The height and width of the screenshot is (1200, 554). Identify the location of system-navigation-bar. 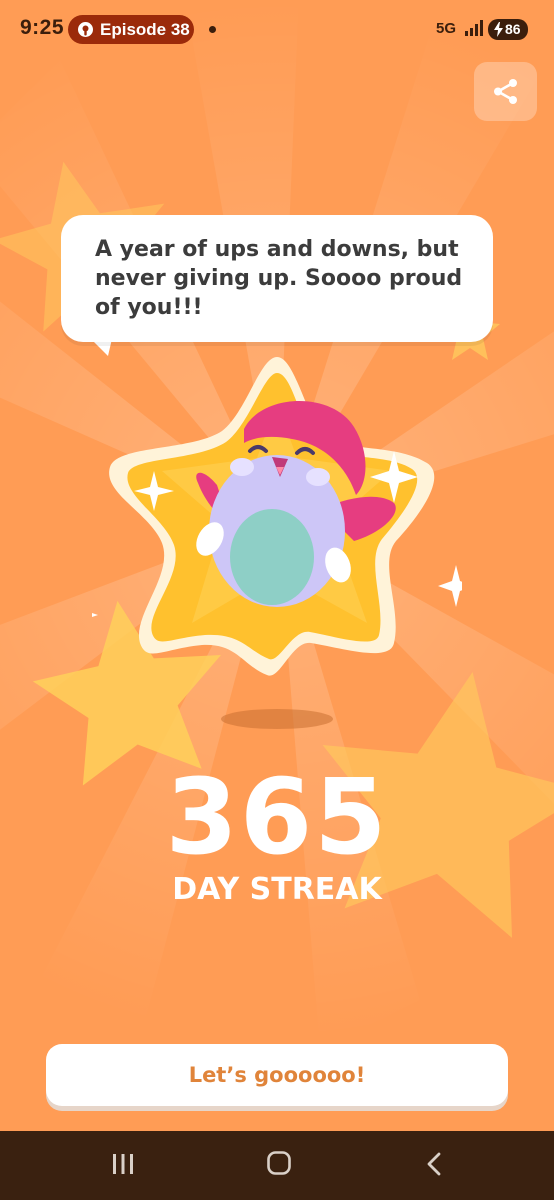
(277, 1165).